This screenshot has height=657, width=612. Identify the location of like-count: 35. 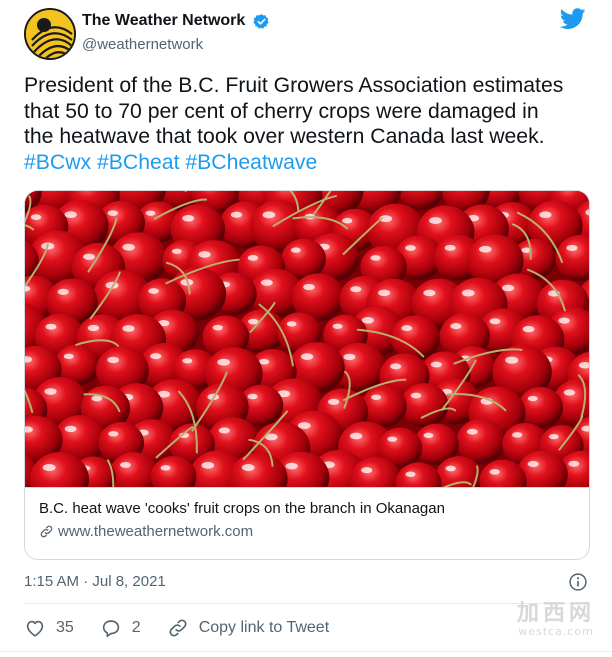
(65, 627).